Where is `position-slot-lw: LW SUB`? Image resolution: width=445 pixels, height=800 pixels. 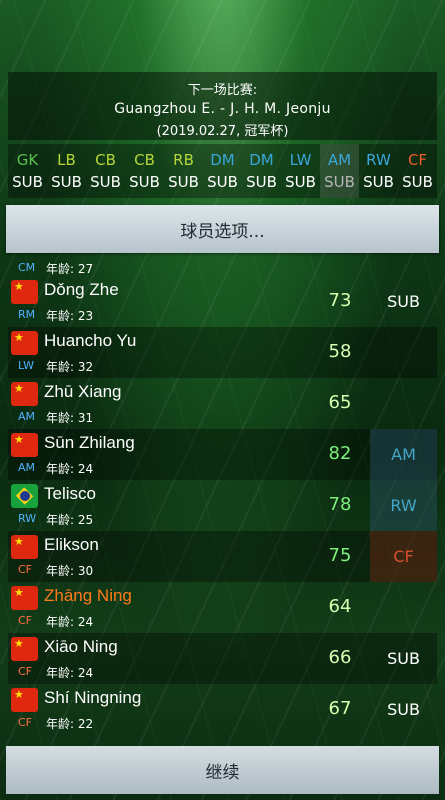
position-slot-lw: LW SUB is located at coordinates (300, 171).